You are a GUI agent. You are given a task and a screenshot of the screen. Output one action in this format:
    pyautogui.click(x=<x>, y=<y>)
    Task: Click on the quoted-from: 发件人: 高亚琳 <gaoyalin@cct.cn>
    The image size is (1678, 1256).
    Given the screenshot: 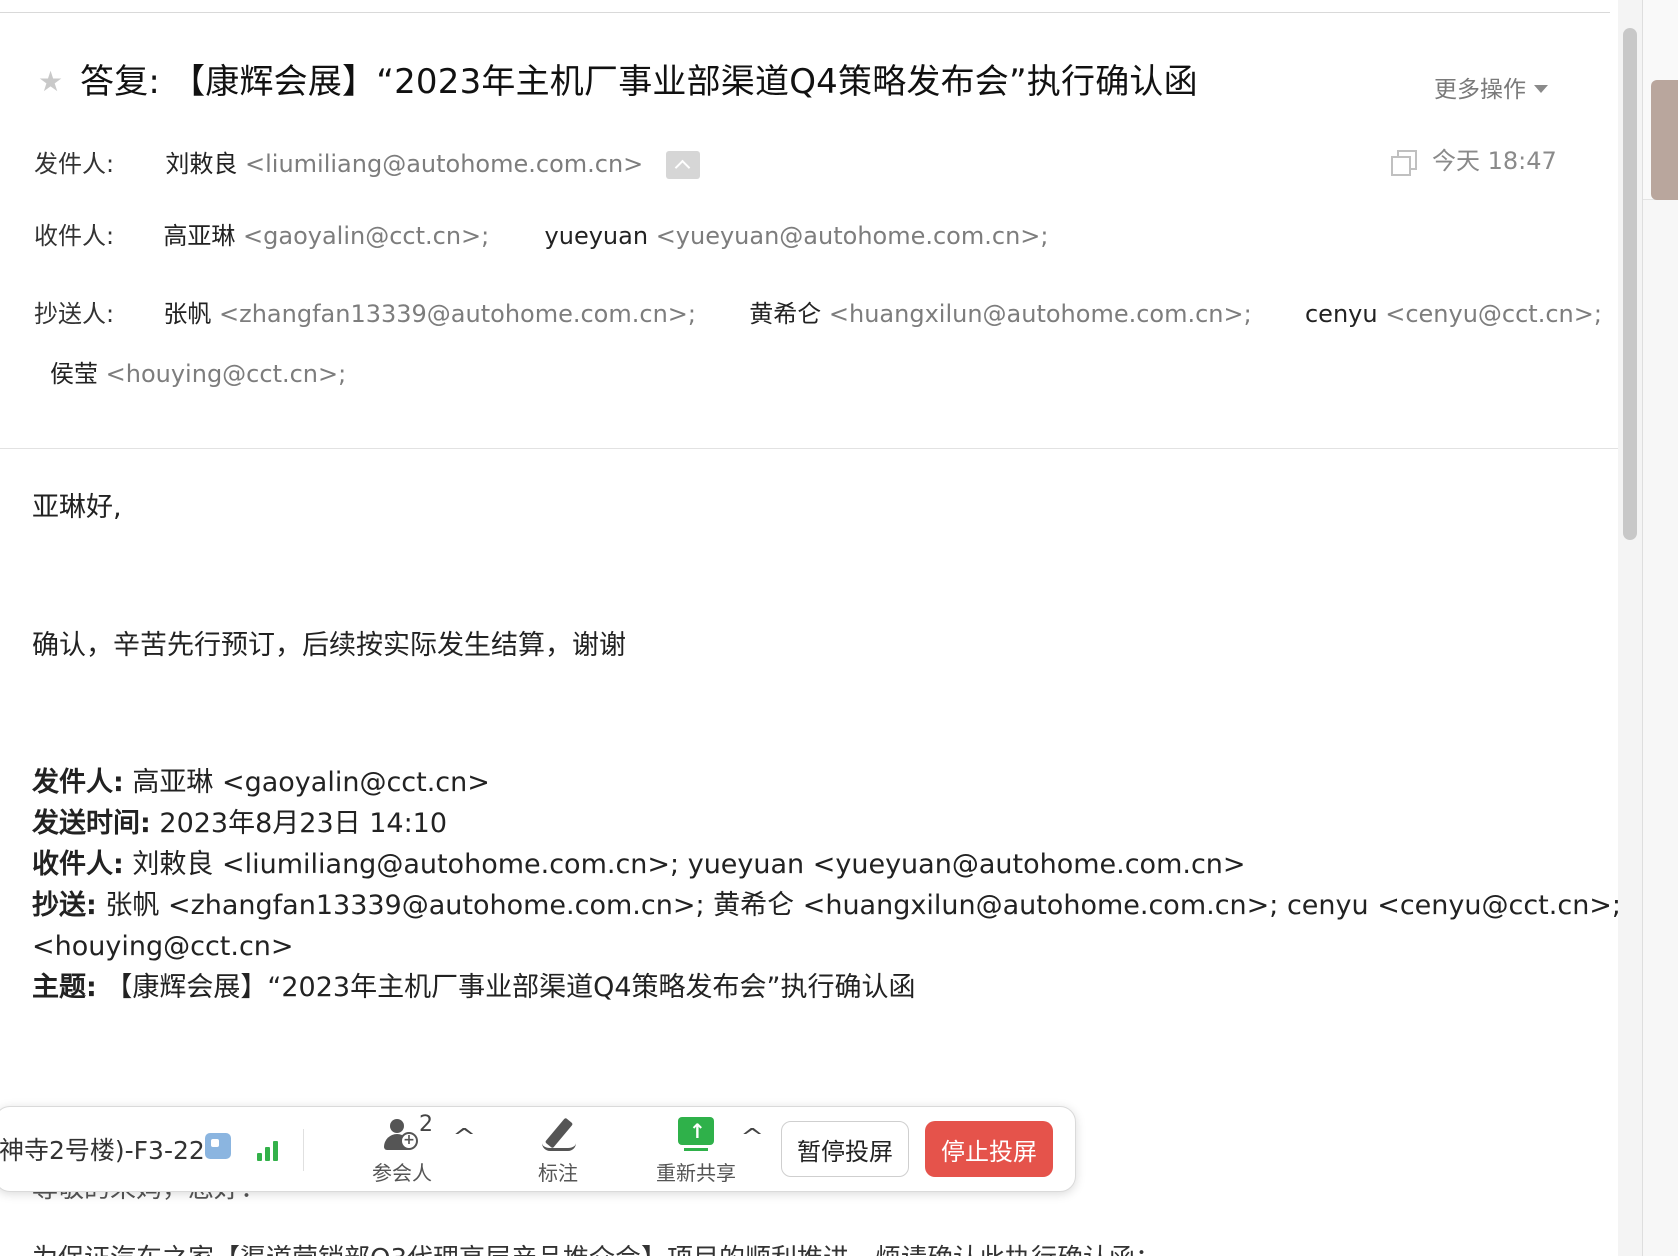 What is the action you would take?
    pyautogui.click(x=261, y=782)
    